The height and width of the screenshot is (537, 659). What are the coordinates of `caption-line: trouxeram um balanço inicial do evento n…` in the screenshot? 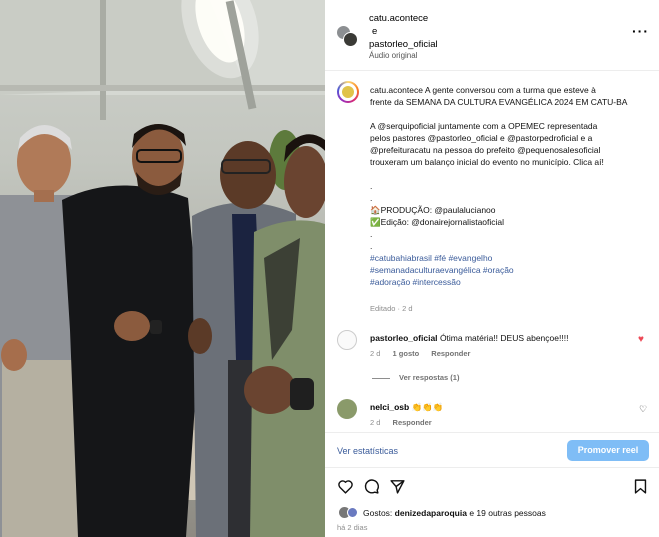 It's located at (487, 162).